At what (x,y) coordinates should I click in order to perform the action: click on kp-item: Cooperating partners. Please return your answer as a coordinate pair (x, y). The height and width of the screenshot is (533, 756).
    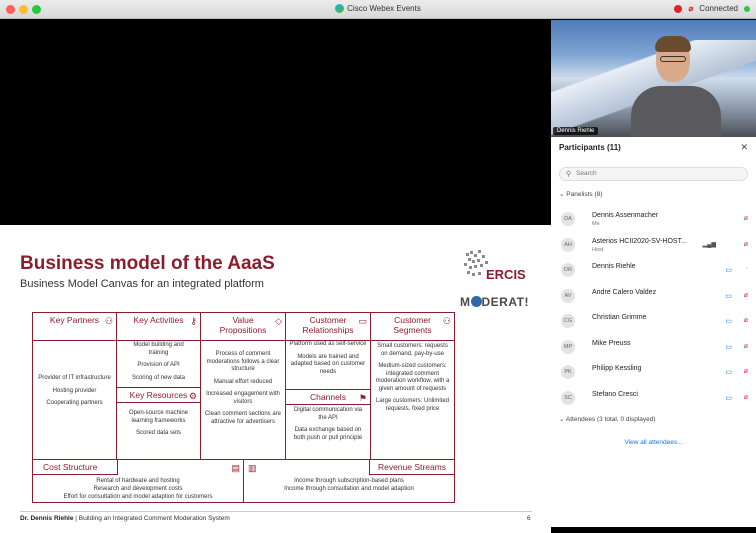
    Looking at the image, I should click on (74, 403).